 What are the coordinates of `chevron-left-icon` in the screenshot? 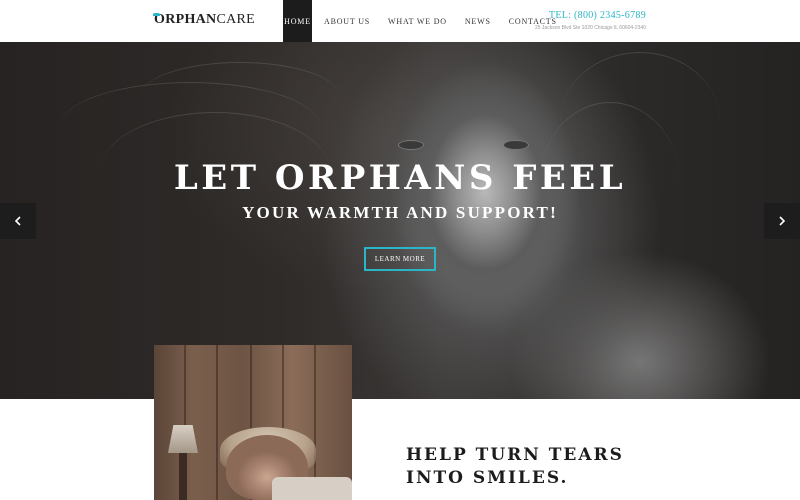 It's located at (17, 221).